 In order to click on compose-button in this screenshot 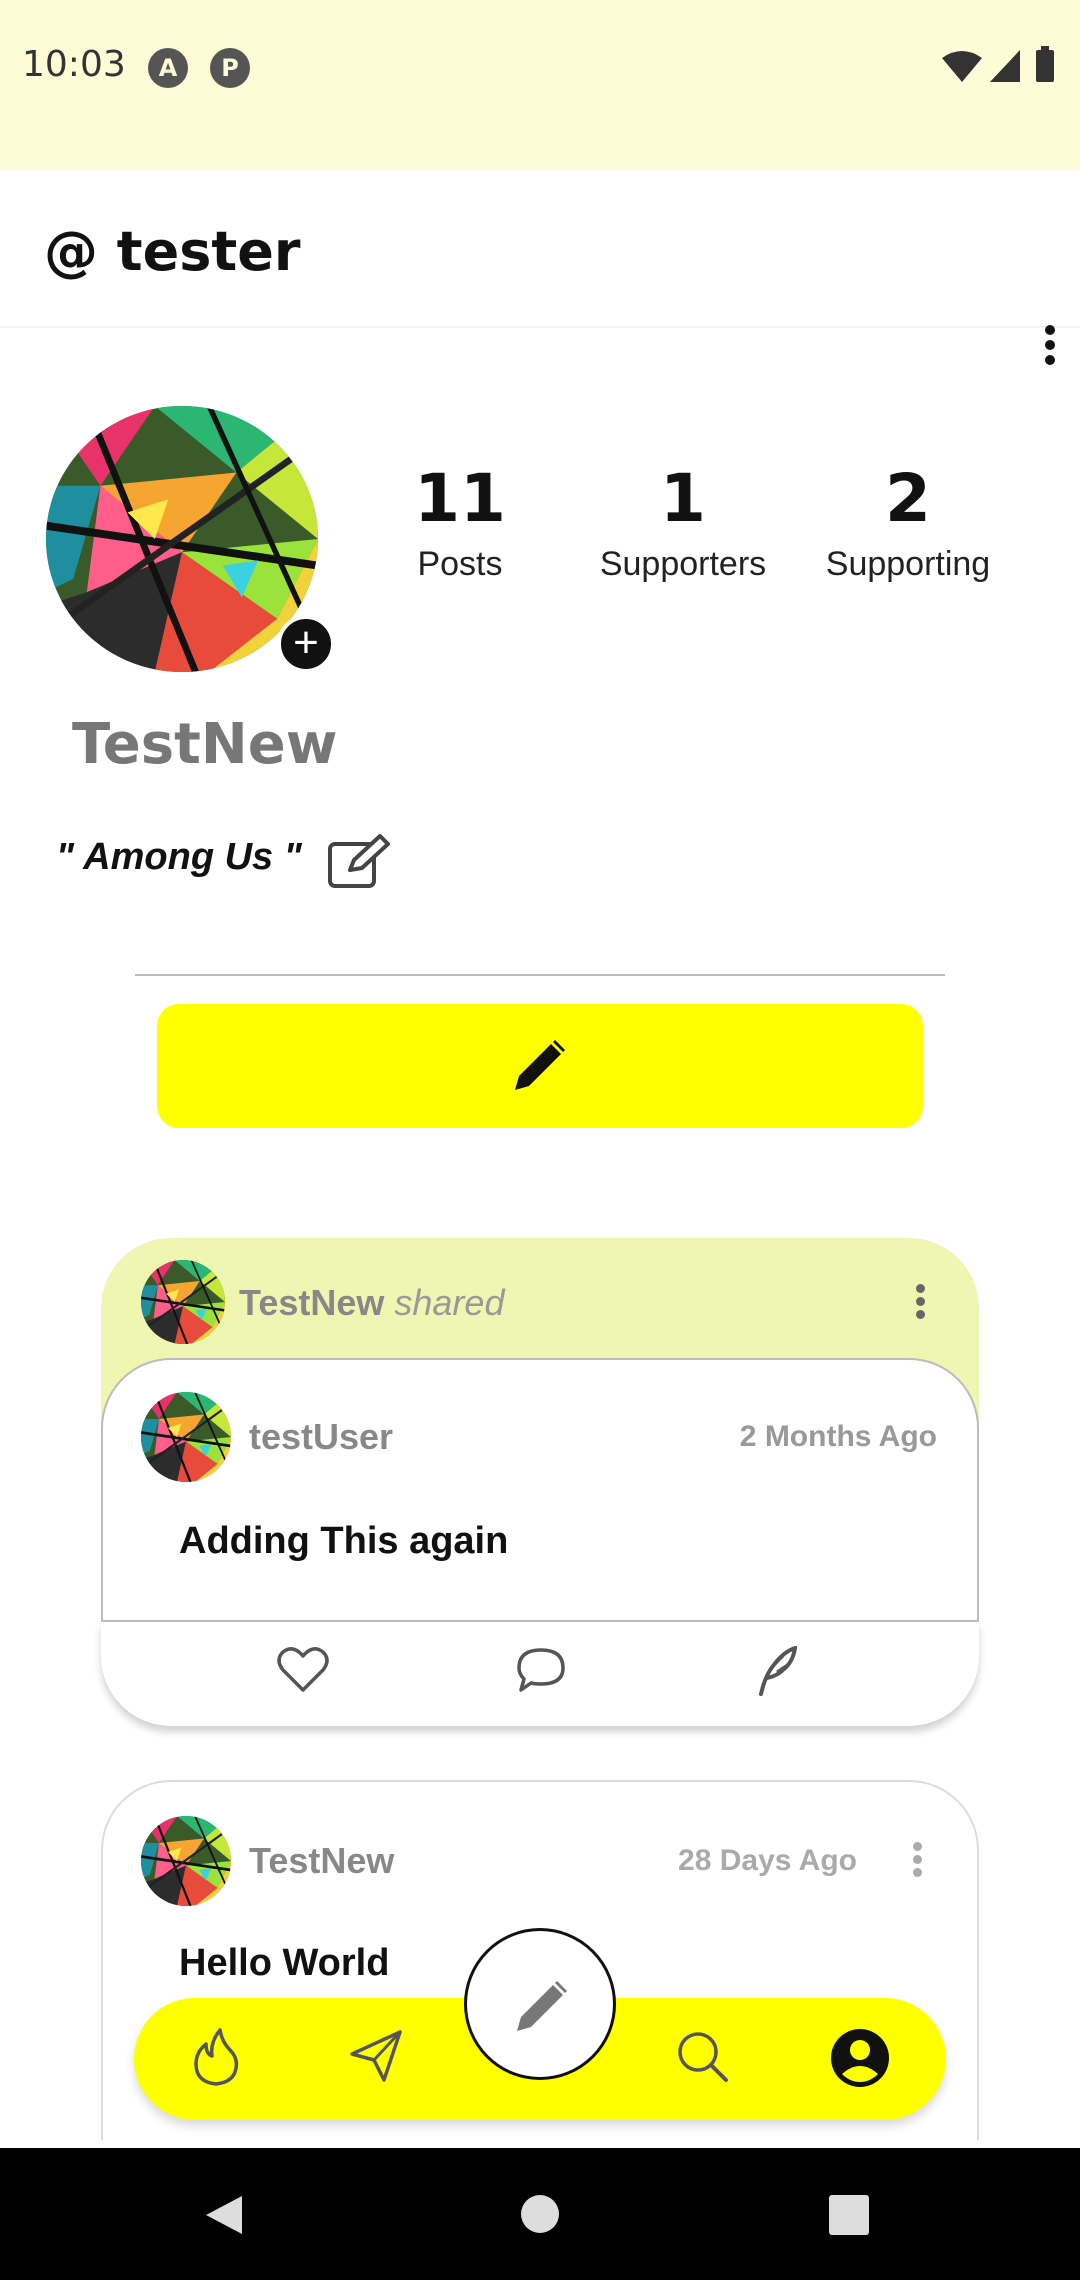, I will do `click(540, 1066)`.